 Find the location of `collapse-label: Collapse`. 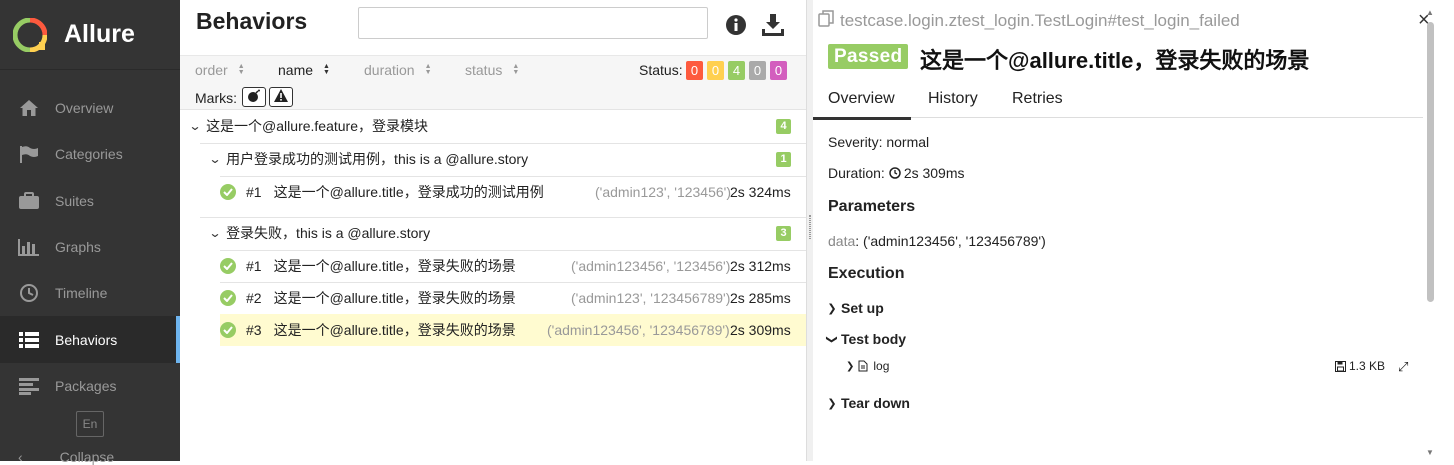

collapse-label: Collapse is located at coordinates (87, 457).